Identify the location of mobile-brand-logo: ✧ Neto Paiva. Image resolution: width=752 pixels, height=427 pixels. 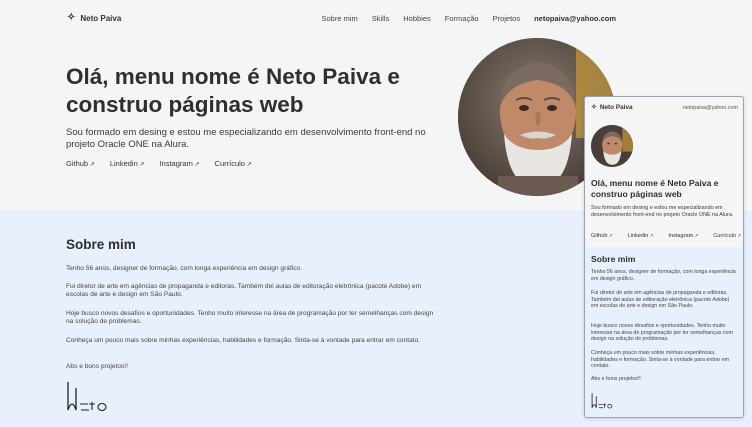
(612, 107).